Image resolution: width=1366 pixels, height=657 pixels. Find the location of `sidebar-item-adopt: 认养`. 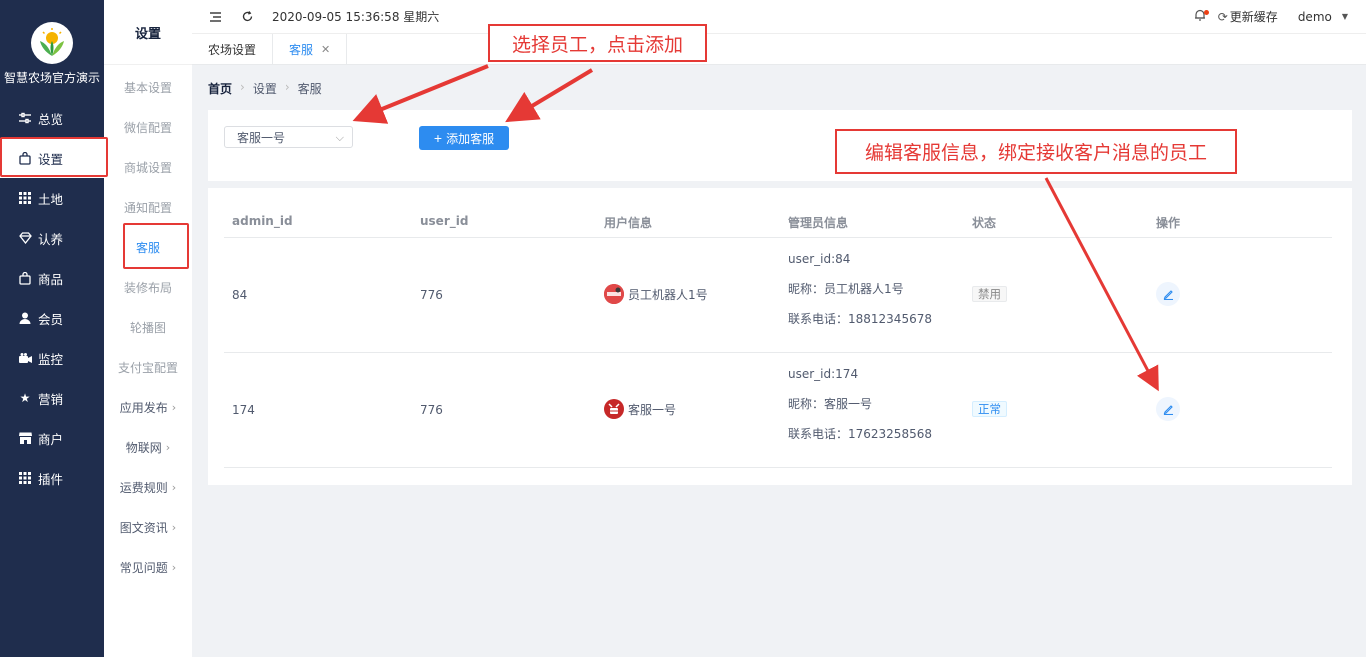

sidebar-item-adopt: 认养 is located at coordinates (52, 238).